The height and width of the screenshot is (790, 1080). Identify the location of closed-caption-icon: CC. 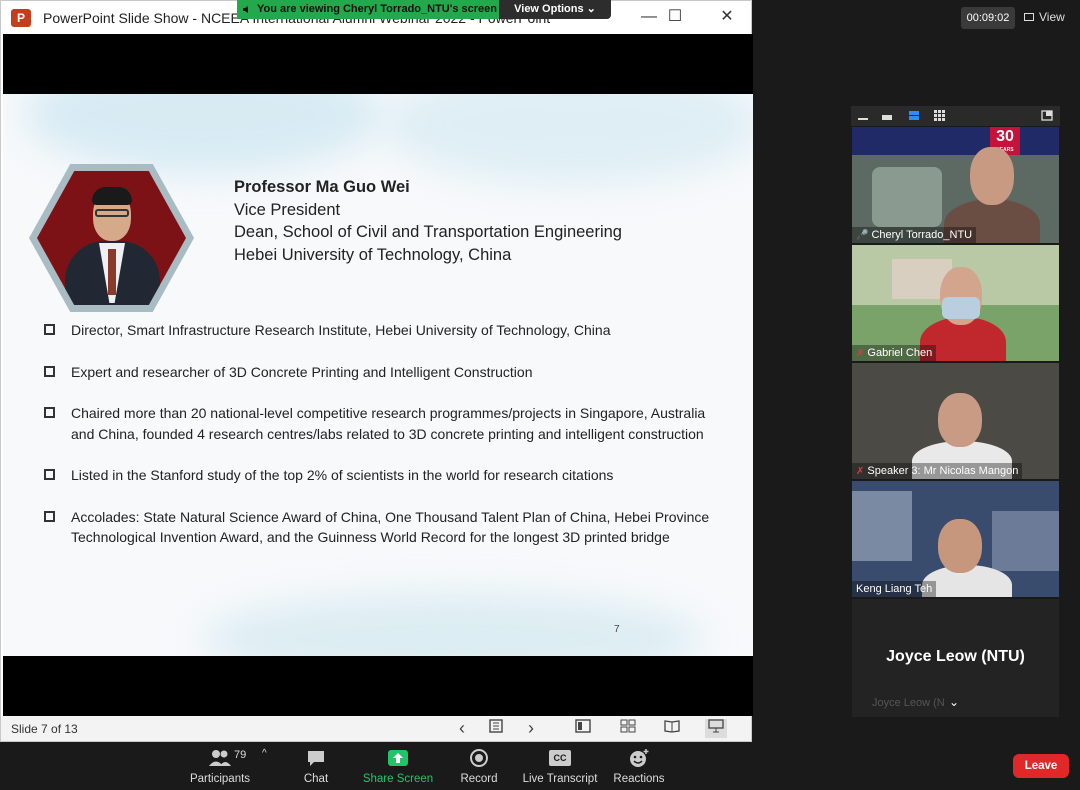
(560, 758).